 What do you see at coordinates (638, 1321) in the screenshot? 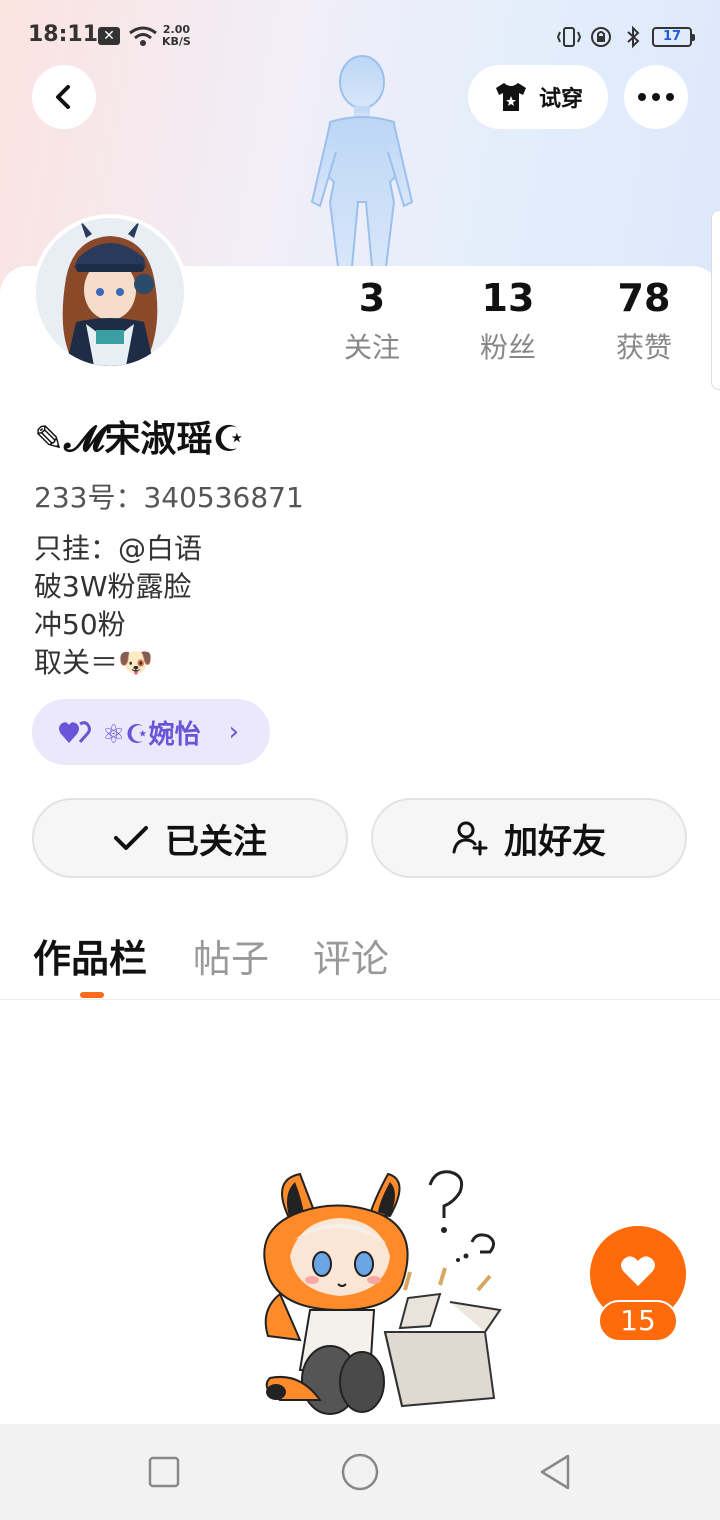
I see `like-count-badge: 15` at bounding box center [638, 1321].